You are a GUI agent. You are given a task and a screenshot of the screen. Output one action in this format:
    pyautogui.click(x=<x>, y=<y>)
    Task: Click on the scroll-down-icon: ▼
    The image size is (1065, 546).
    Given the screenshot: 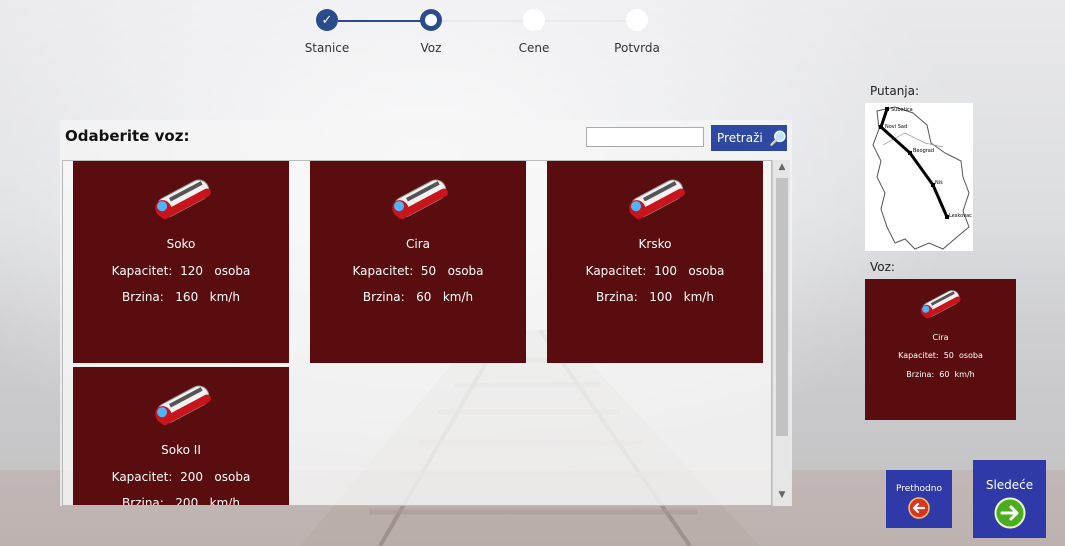 What is the action you would take?
    pyautogui.click(x=782, y=495)
    